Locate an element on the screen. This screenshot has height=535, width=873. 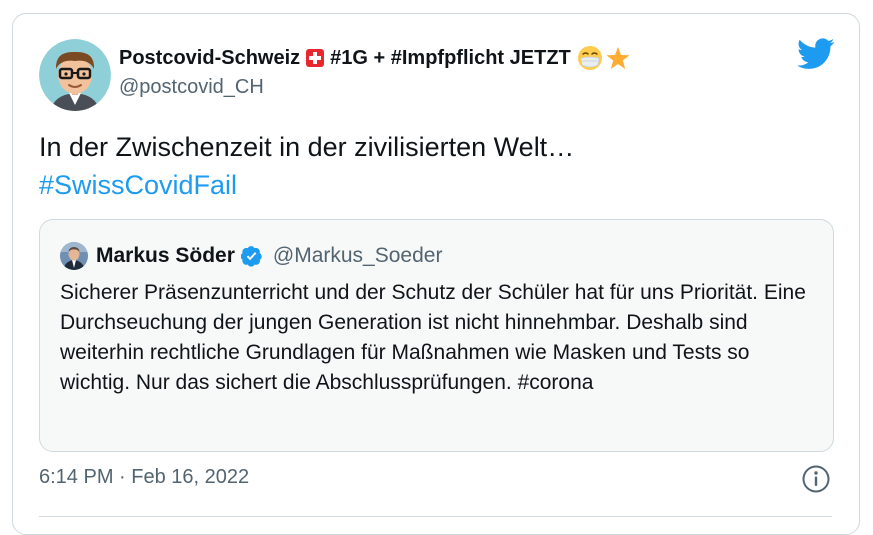
author-avatar is located at coordinates (75, 75).